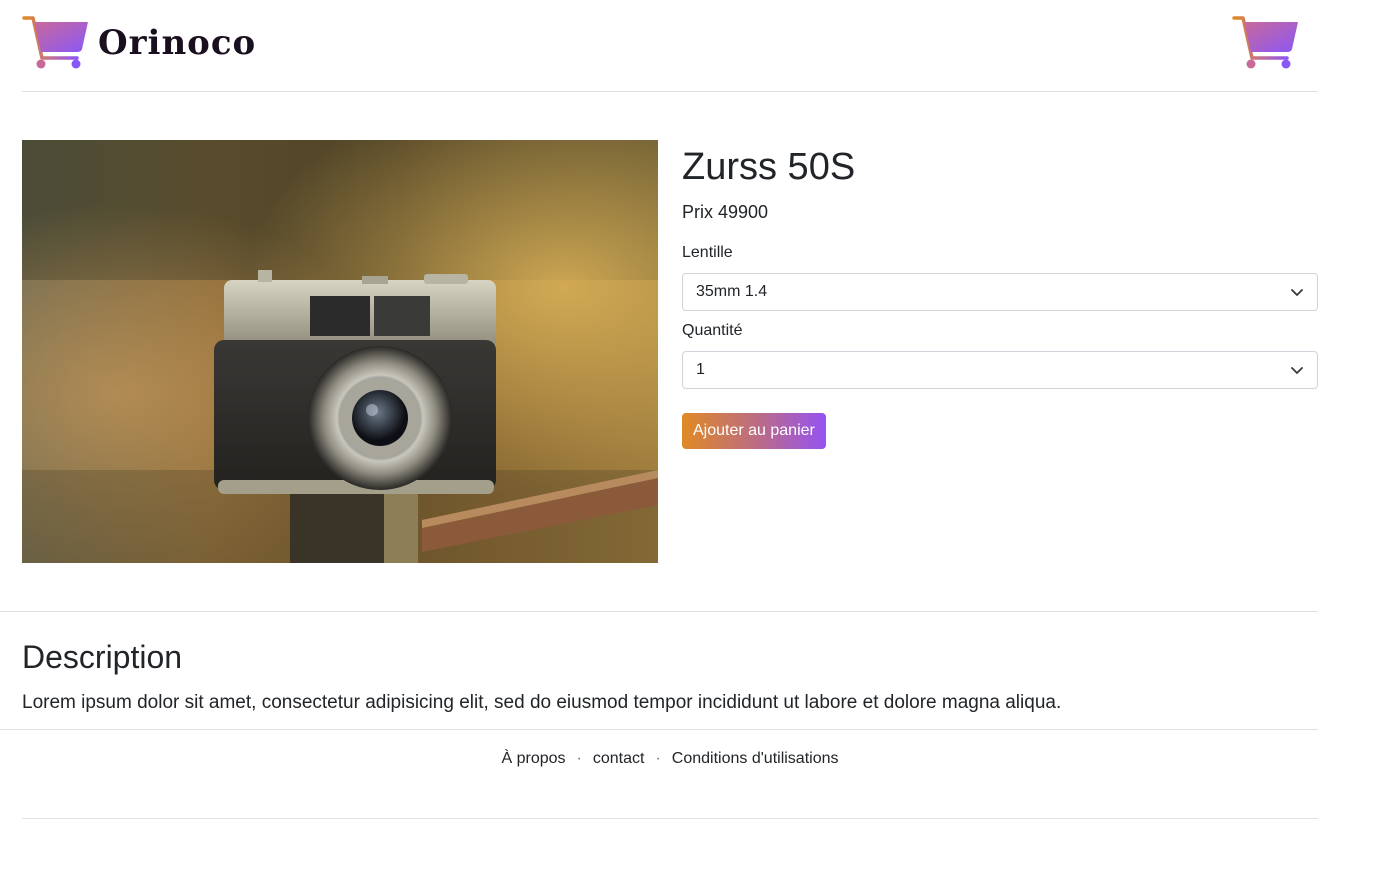 This screenshot has height=895, width=1399. Describe the element at coordinates (732, 291) in the screenshot. I see `lens-selected-value: 35mm 1.4` at that location.